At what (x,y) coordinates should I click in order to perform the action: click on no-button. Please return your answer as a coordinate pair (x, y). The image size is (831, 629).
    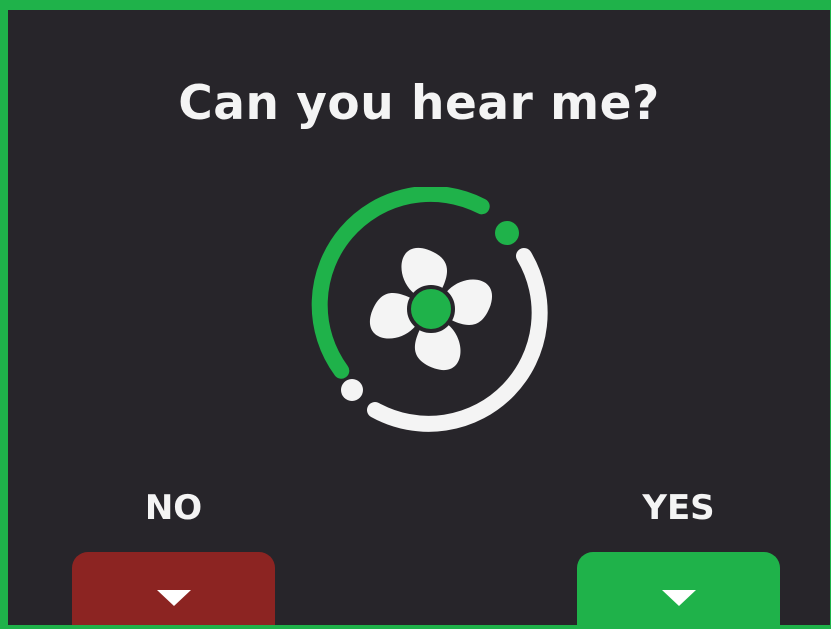
    Looking at the image, I should click on (173, 588).